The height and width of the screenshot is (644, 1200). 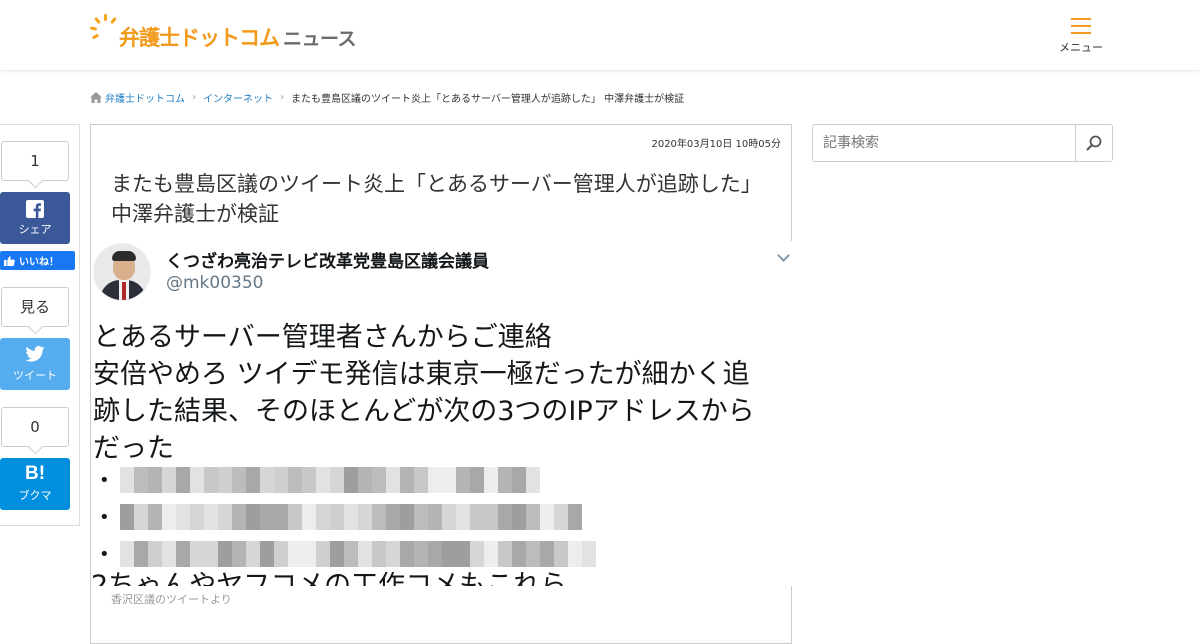 What do you see at coordinates (329, 579) in the screenshot?
I see `tweet-cut-off-line: 2ちゃんやヤフコメの工作コメもこれら` at bounding box center [329, 579].